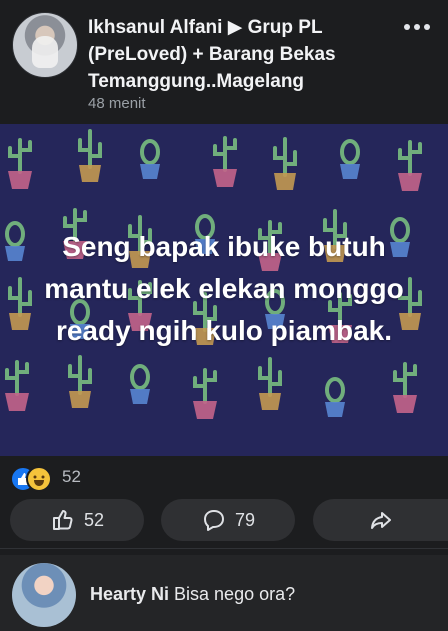 The image size is (448, 631). I want to click on like-count: 52, so click(94, 519).